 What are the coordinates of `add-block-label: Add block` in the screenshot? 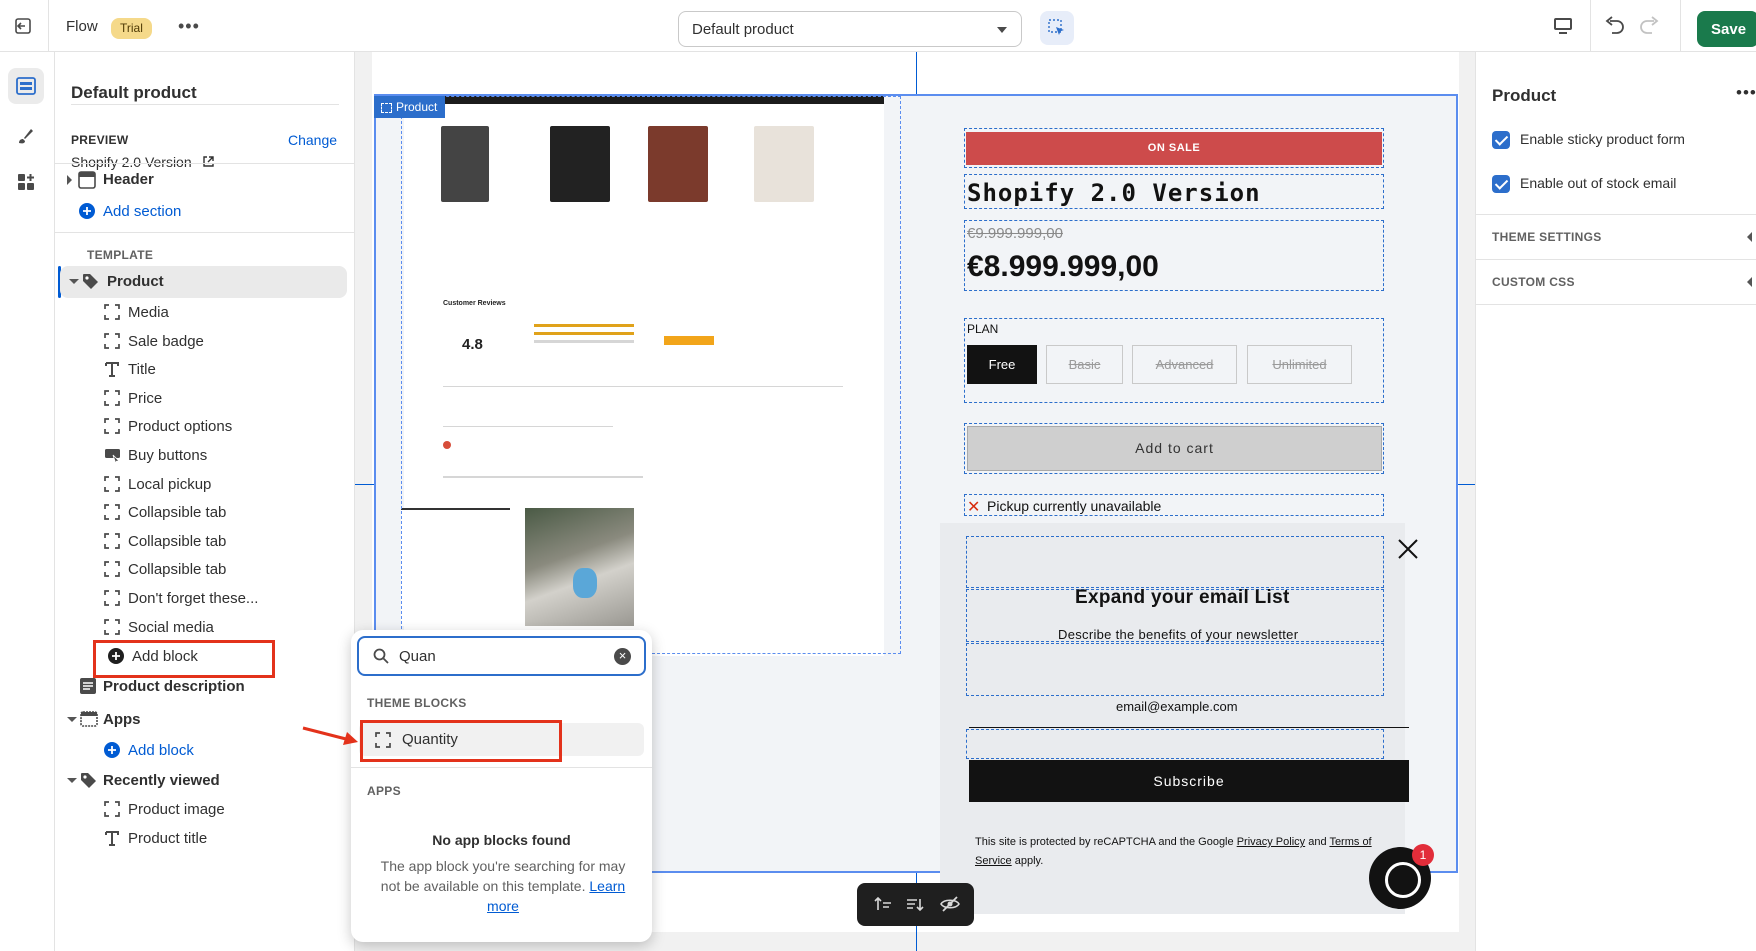 It's located at (161, 750).